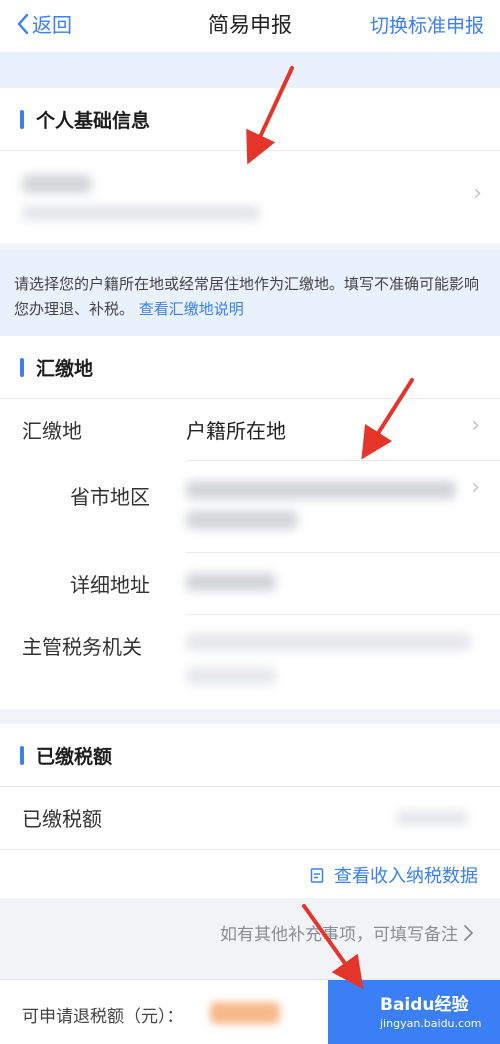 Image resolution: width=500 pixels, height=1044 pixels. What do you see at coordinates (250, 26) in the screenshot?
I see `nav-bar: 返回 简易申报 切换标准申报` at bounding box center [250, 26].